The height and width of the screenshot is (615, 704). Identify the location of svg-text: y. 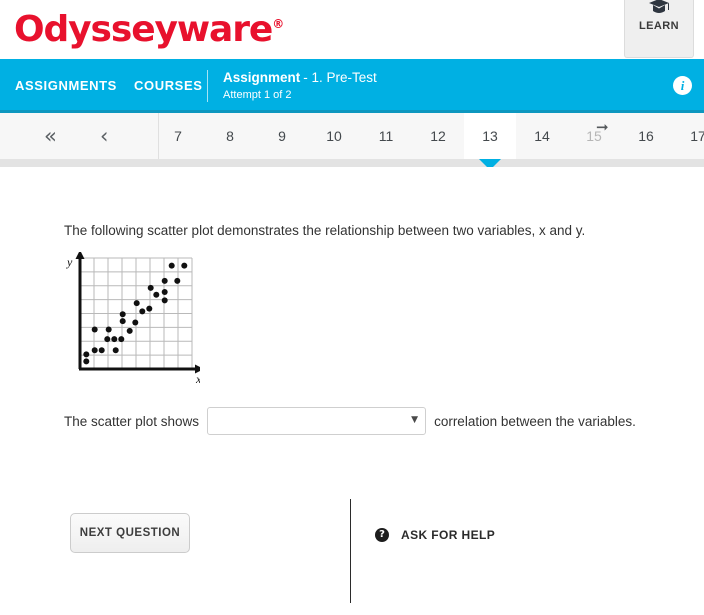
(69, 262).